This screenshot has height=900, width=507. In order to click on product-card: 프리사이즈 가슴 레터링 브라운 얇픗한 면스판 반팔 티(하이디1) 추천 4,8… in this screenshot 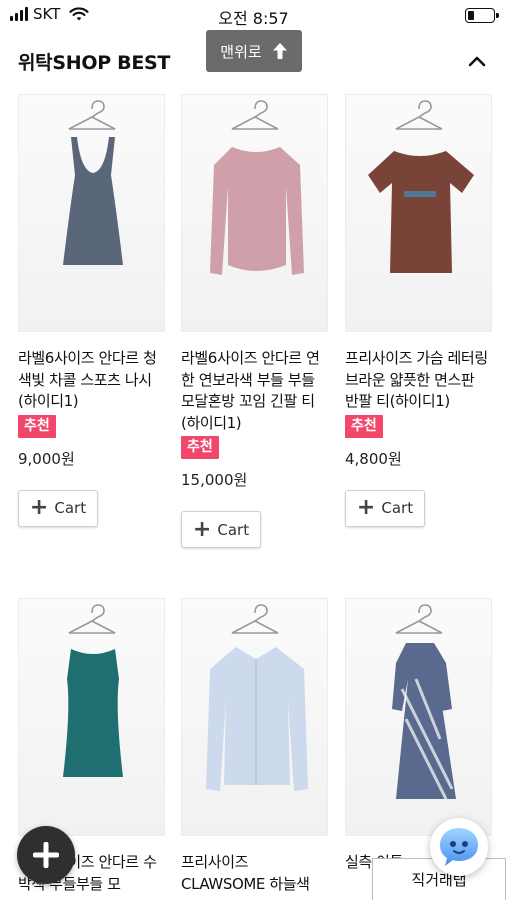, I will do `click(418, 310)`.